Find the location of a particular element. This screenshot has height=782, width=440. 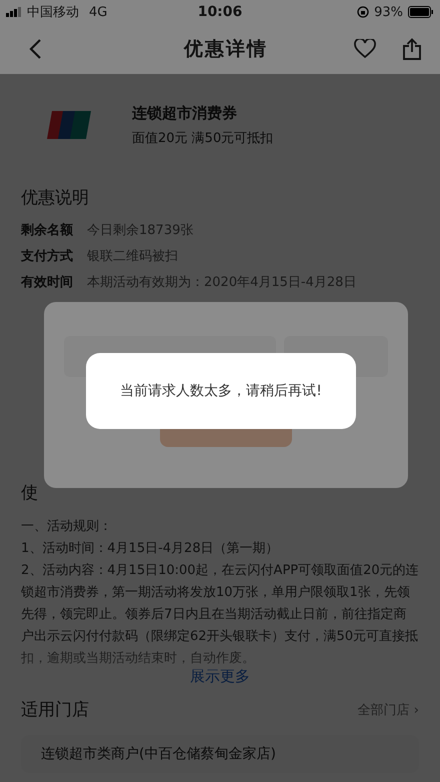

page-title: 优惠详情 is located at coordinates (226, 49).